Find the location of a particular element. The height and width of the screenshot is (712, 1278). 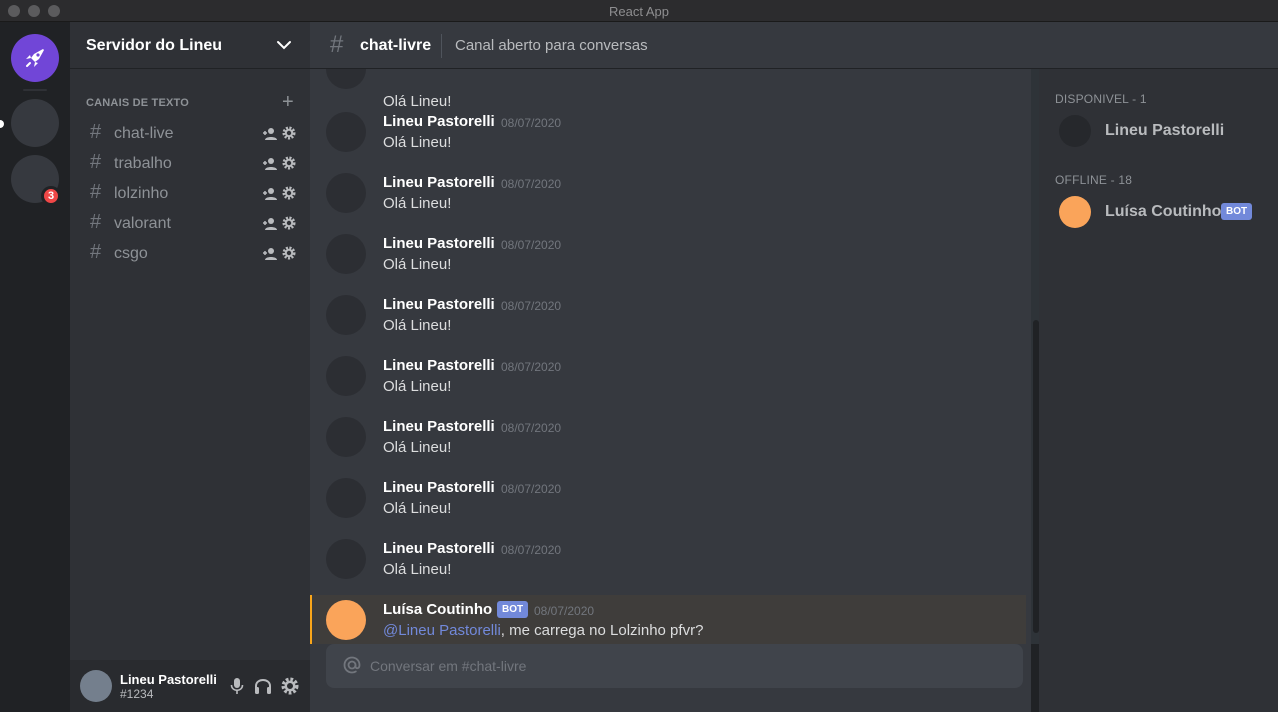

at-sign-icon is located at coordinates (352, 665).